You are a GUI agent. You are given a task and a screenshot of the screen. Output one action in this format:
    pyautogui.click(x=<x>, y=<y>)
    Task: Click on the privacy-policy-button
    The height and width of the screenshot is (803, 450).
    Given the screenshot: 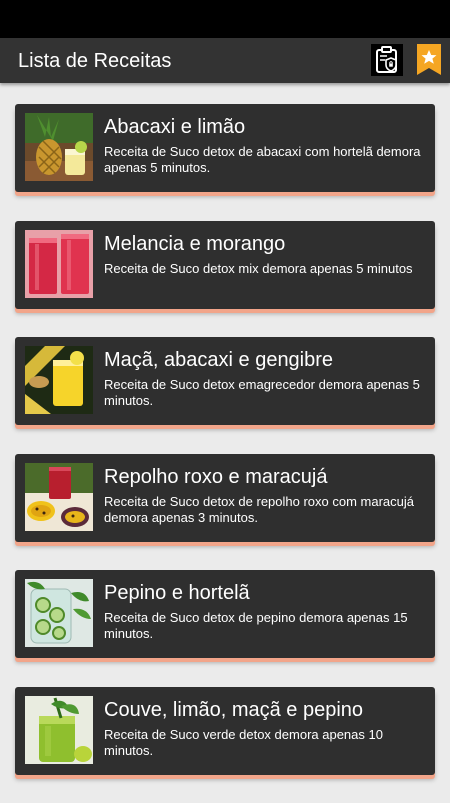 What is the action you would take?
    pyautogui.click(x=387, y=60)
    